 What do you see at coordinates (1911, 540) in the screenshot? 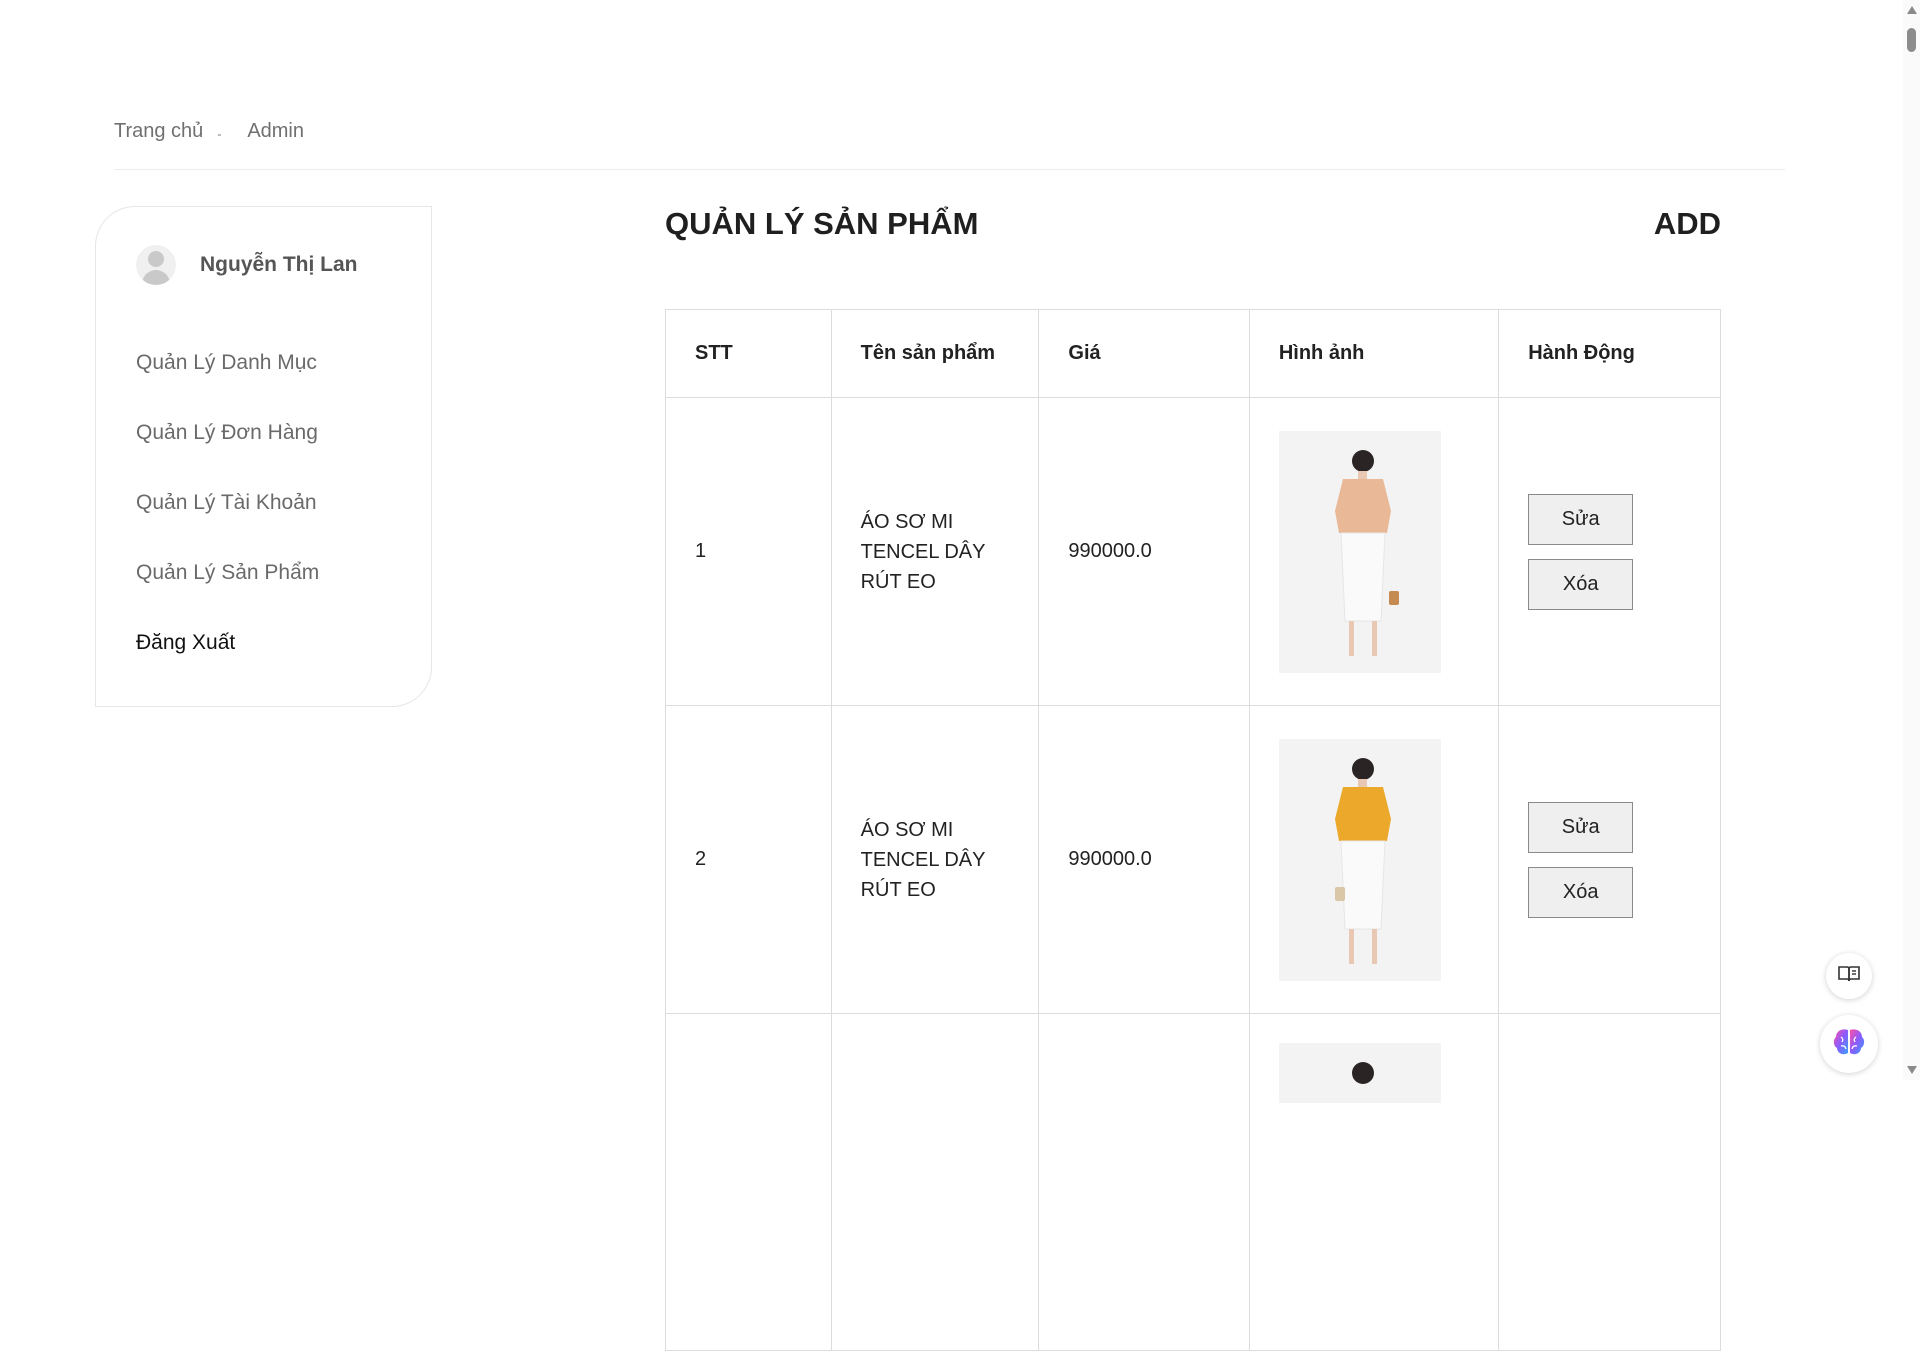
I see `page-scrollbar` at bounding box center [1911, 540].